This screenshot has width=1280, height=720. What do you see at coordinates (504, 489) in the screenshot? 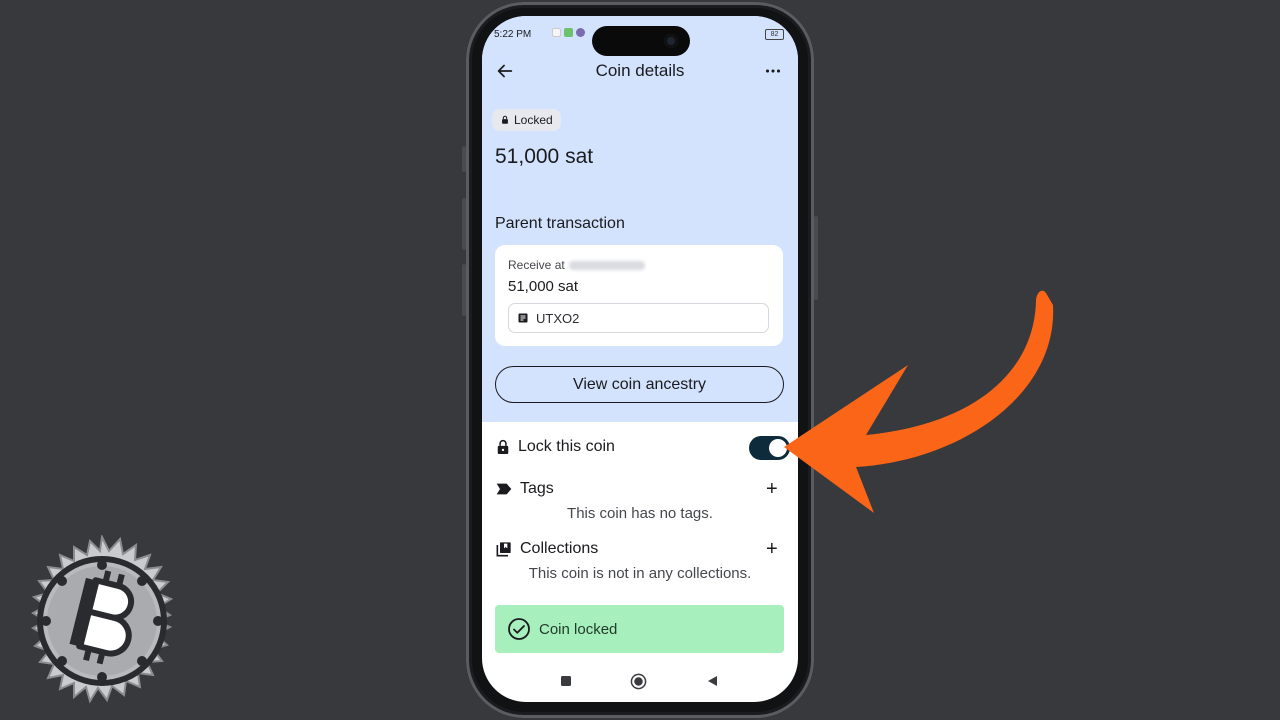
I see `tag-icon` at bounding box center [504, 489].